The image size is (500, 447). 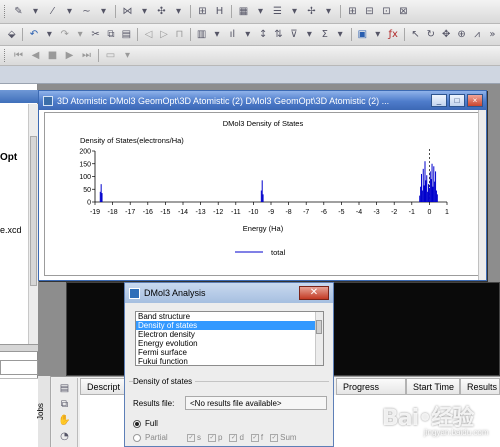 What do you see at coordinates (33, 211) in the screenshot?
I see `explorer-scroll-thumb` at bounding box center [33, 211].